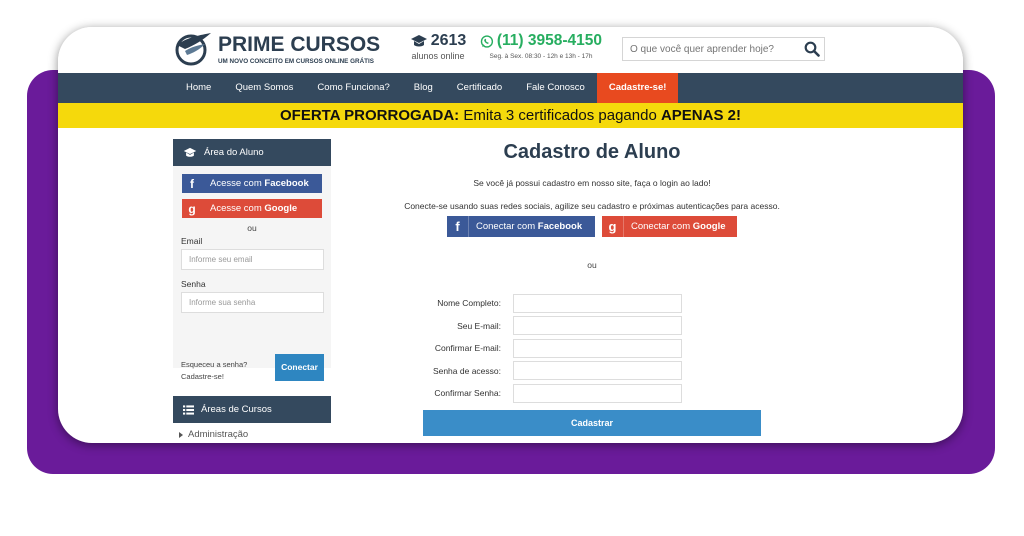  I want to click on email-label: Email, so click(192, 241).